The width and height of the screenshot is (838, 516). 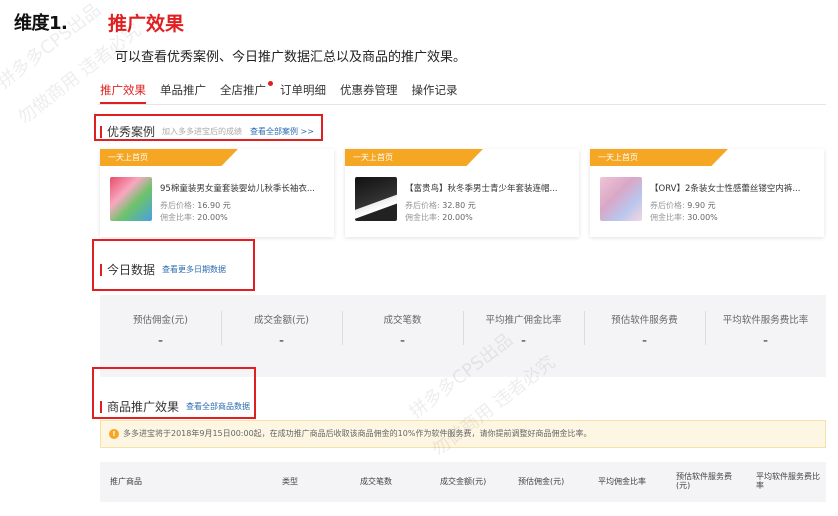 I want to click on column-header: 类型, so click(x=290, y=481).